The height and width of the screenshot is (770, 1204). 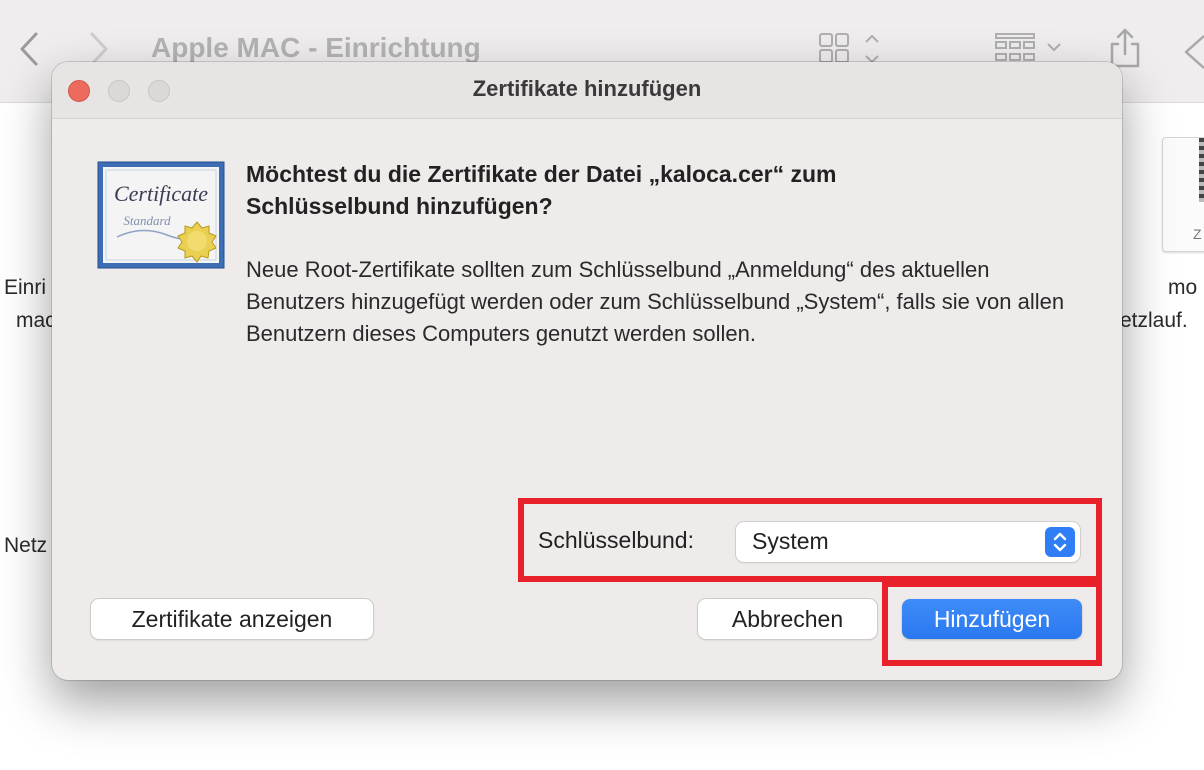 What do you see at coordinates (316, 47) in the screenshot?
I see `window-title: Apple MAC - Einrichtung` at bounding box center [316, 47].